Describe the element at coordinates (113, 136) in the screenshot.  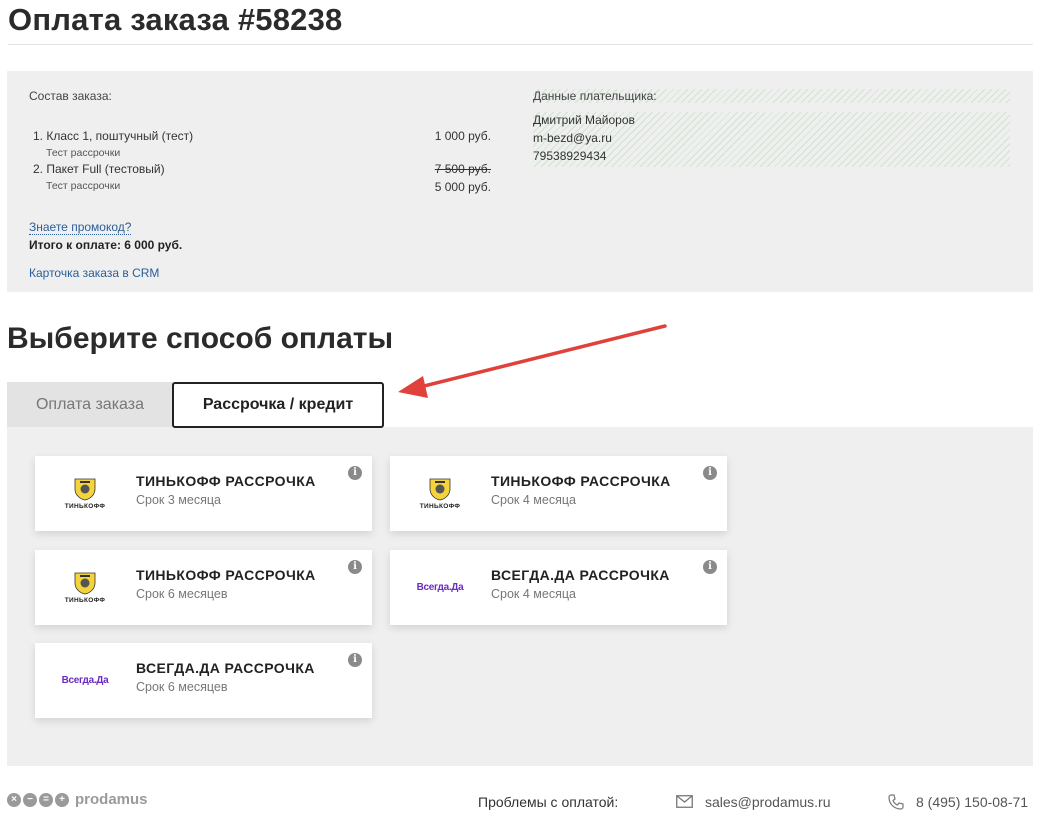
I see `order-item-name: 1. Класс 1, поштучный (тест)` at that location.